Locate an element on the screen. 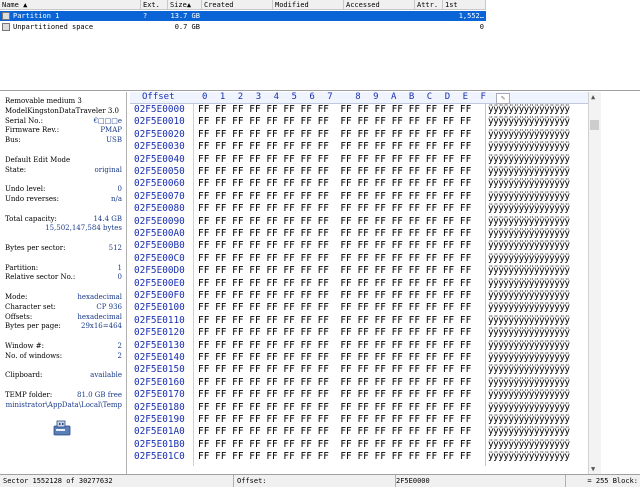 The width and height of the screenshot is (640, 487). hex-col-header-9: 9 is located at coordinates (376, 97).